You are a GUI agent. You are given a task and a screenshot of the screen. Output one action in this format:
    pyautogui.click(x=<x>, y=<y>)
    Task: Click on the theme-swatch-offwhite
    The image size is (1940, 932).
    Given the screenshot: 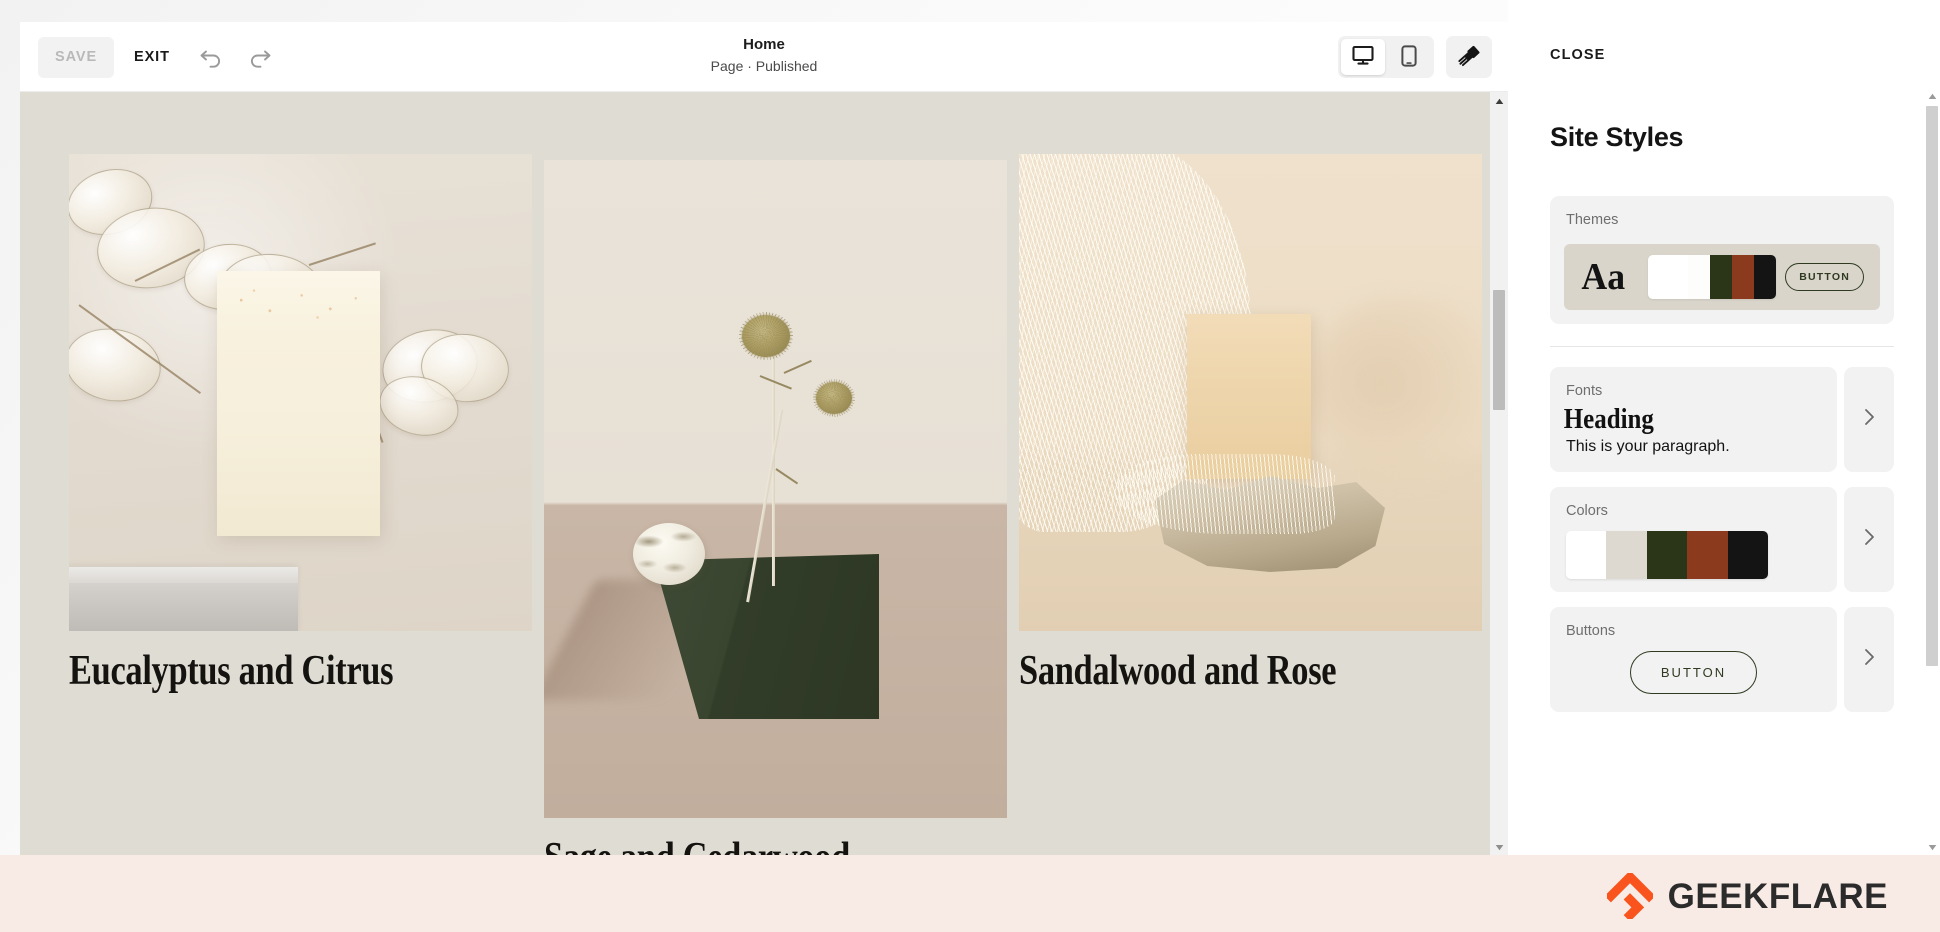 What is the action you would take?
    pyautogui.click(x=1699, y=277)
    